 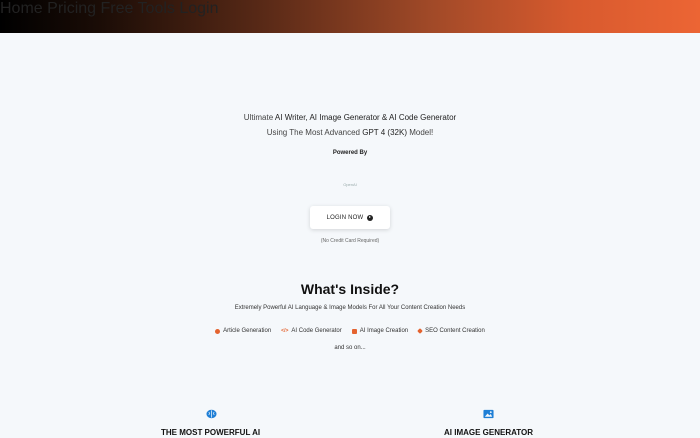 I want to click on nav-login-link: Login, so click(x=198, y=8).